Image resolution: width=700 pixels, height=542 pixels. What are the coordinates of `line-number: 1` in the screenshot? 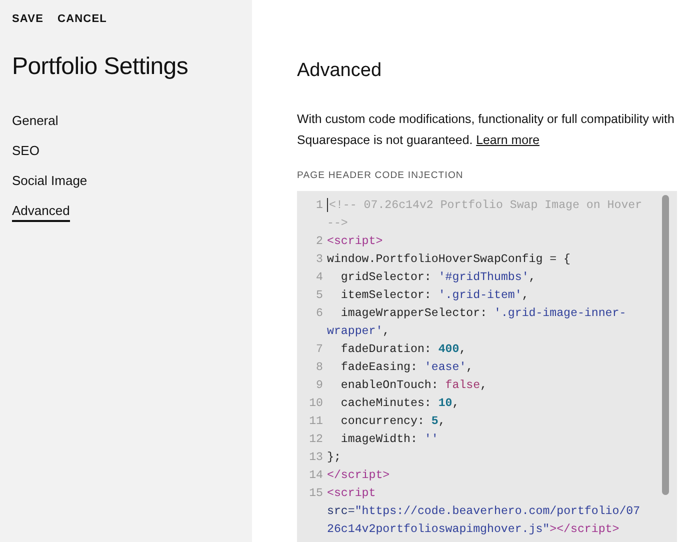 It's located at (319, 206).